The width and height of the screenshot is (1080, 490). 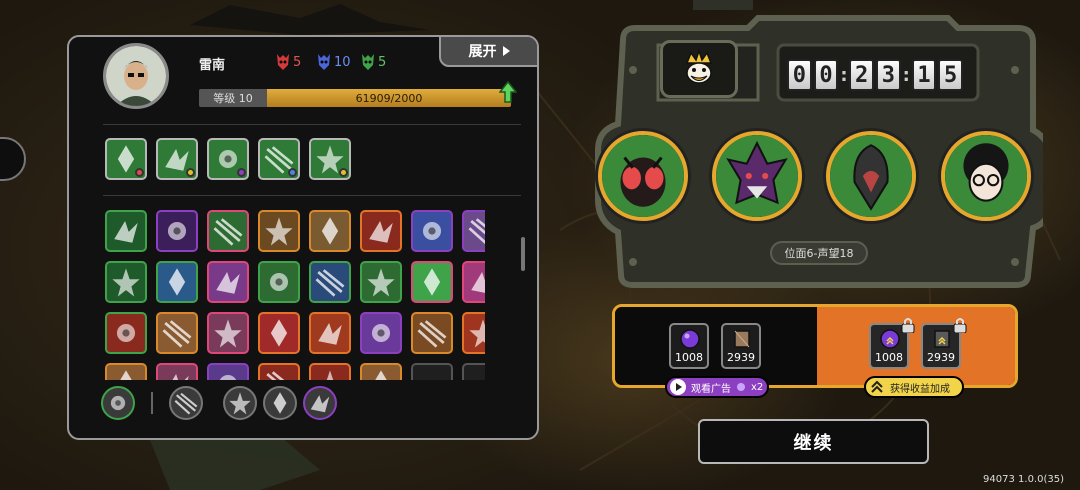 What do you see at coordinates (381, 231) in the screenshot?
I see `demon-face-icon` at bounding box center [381, 231].